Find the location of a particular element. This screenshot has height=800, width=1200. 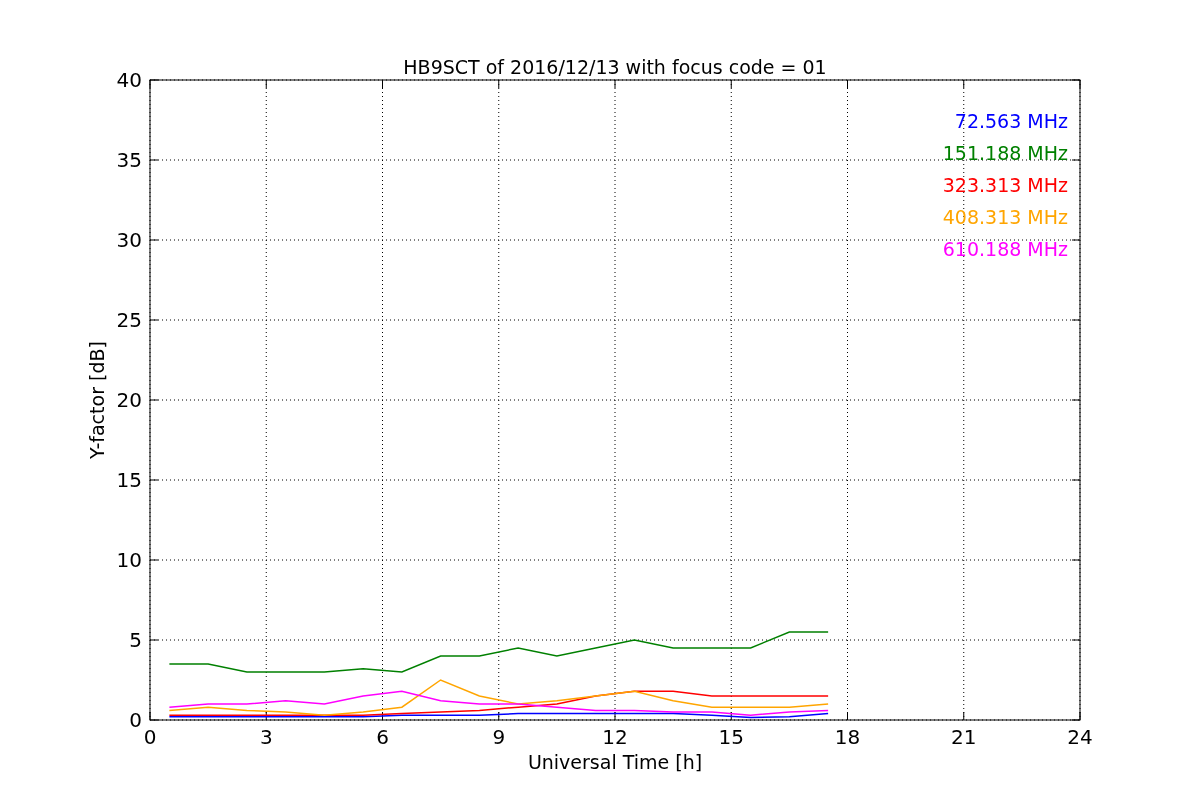

tick-label: 30 is located at coordinates (129, 240).